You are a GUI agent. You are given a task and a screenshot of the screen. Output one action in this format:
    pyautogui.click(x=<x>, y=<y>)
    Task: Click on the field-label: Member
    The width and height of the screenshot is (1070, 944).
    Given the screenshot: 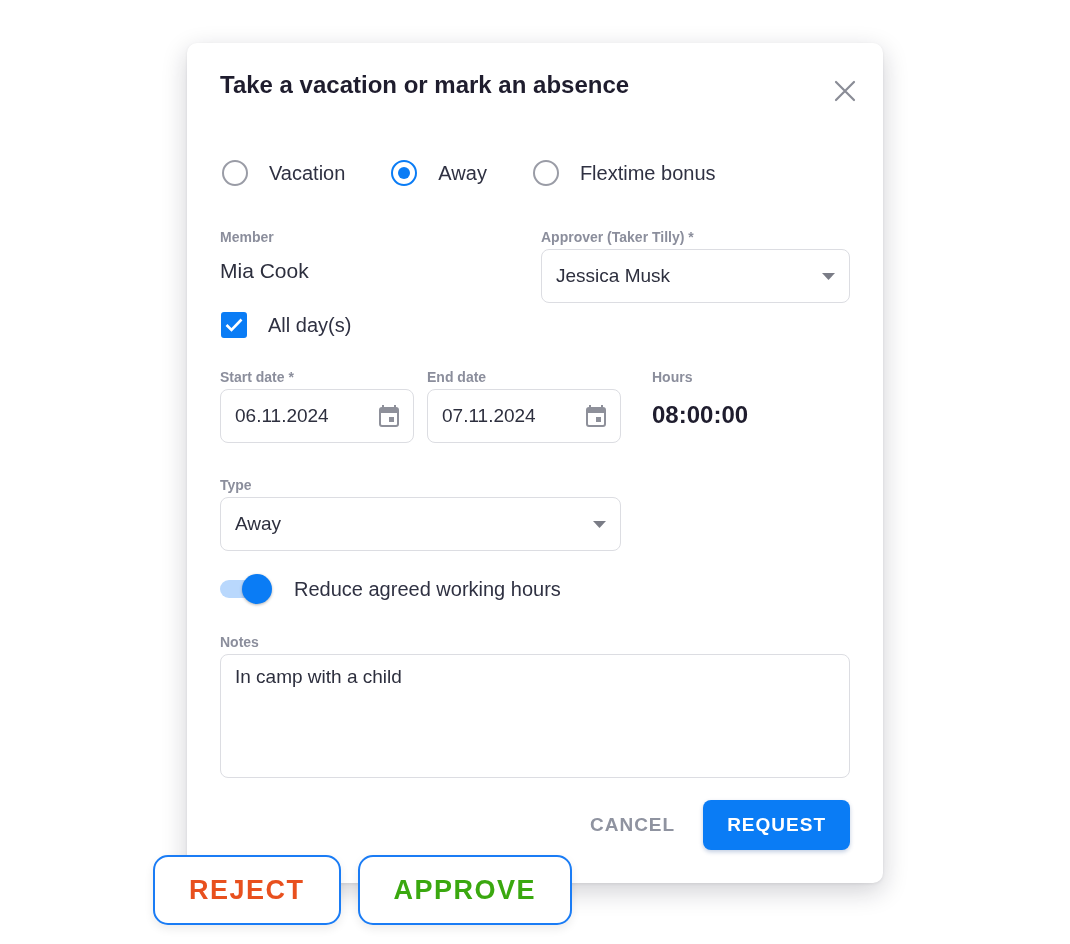 What is the action you would take?
    pyautogui.click(x=247, y=237)
    